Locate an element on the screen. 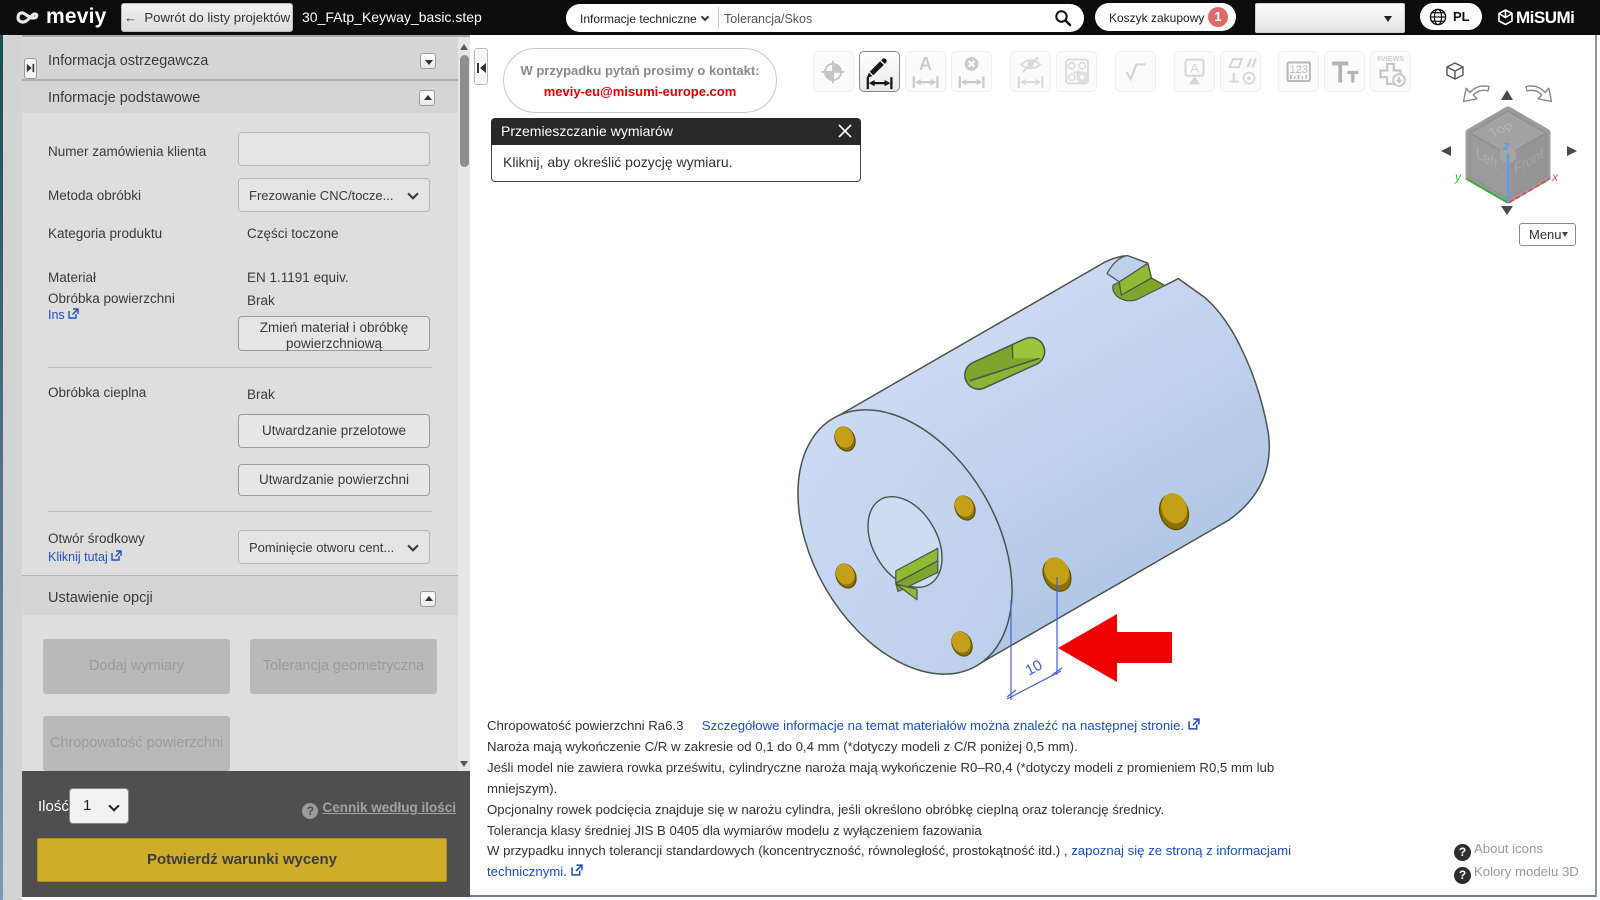 The width and height of the screenshot is (1600, 900). svg-text: y is located at coordinates (1458, 177).